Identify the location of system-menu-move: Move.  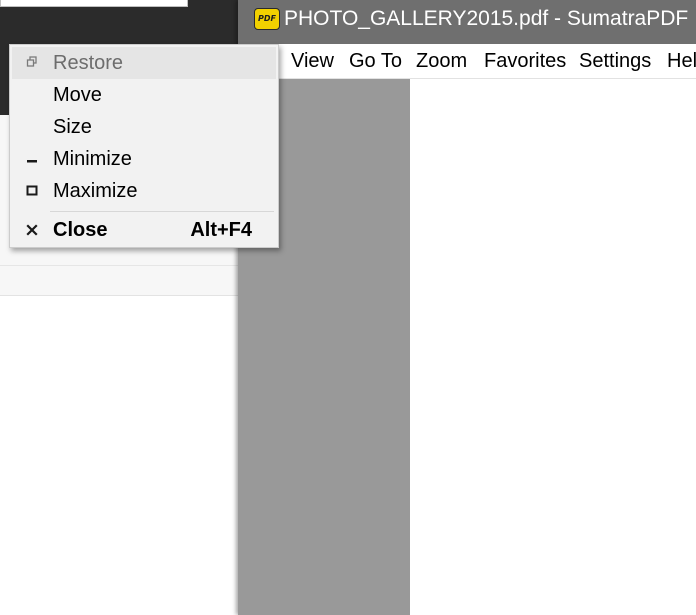
(144, 95).